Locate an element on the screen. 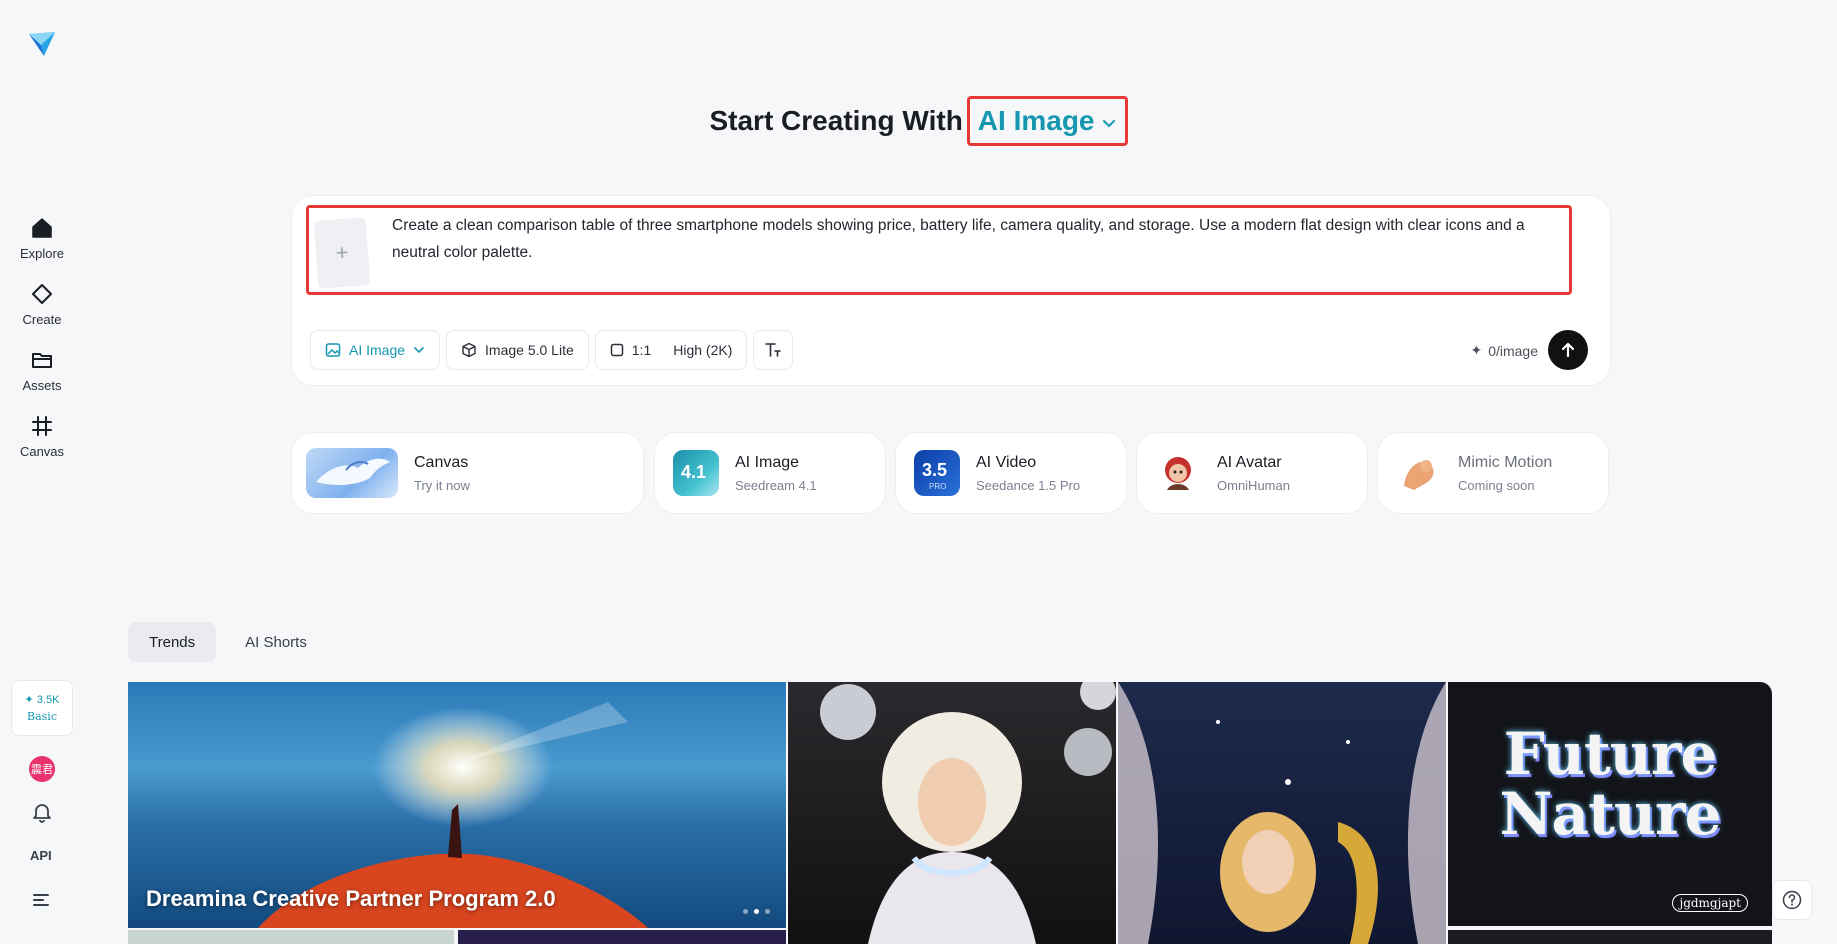  tool-card-mimic-motion: Mimic Motion Coming soon is located at coordinates (1493, 473).